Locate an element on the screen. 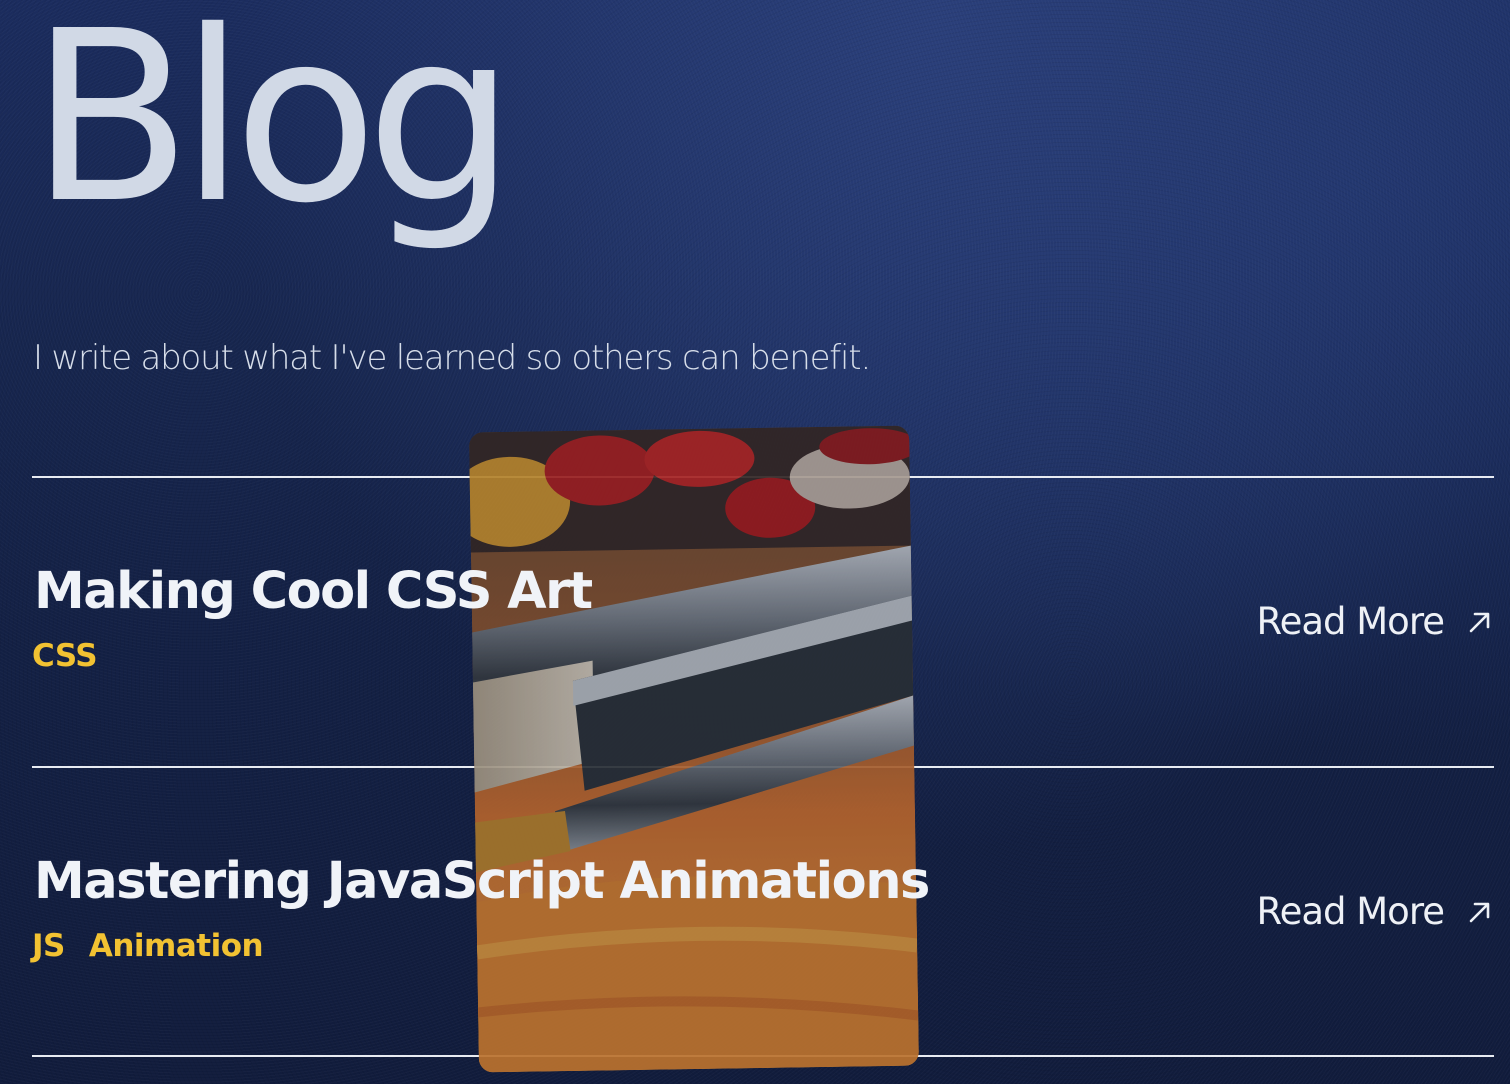 The image size is (1510, 1084). post-tags: CSS is located at coordinates (65, 656).